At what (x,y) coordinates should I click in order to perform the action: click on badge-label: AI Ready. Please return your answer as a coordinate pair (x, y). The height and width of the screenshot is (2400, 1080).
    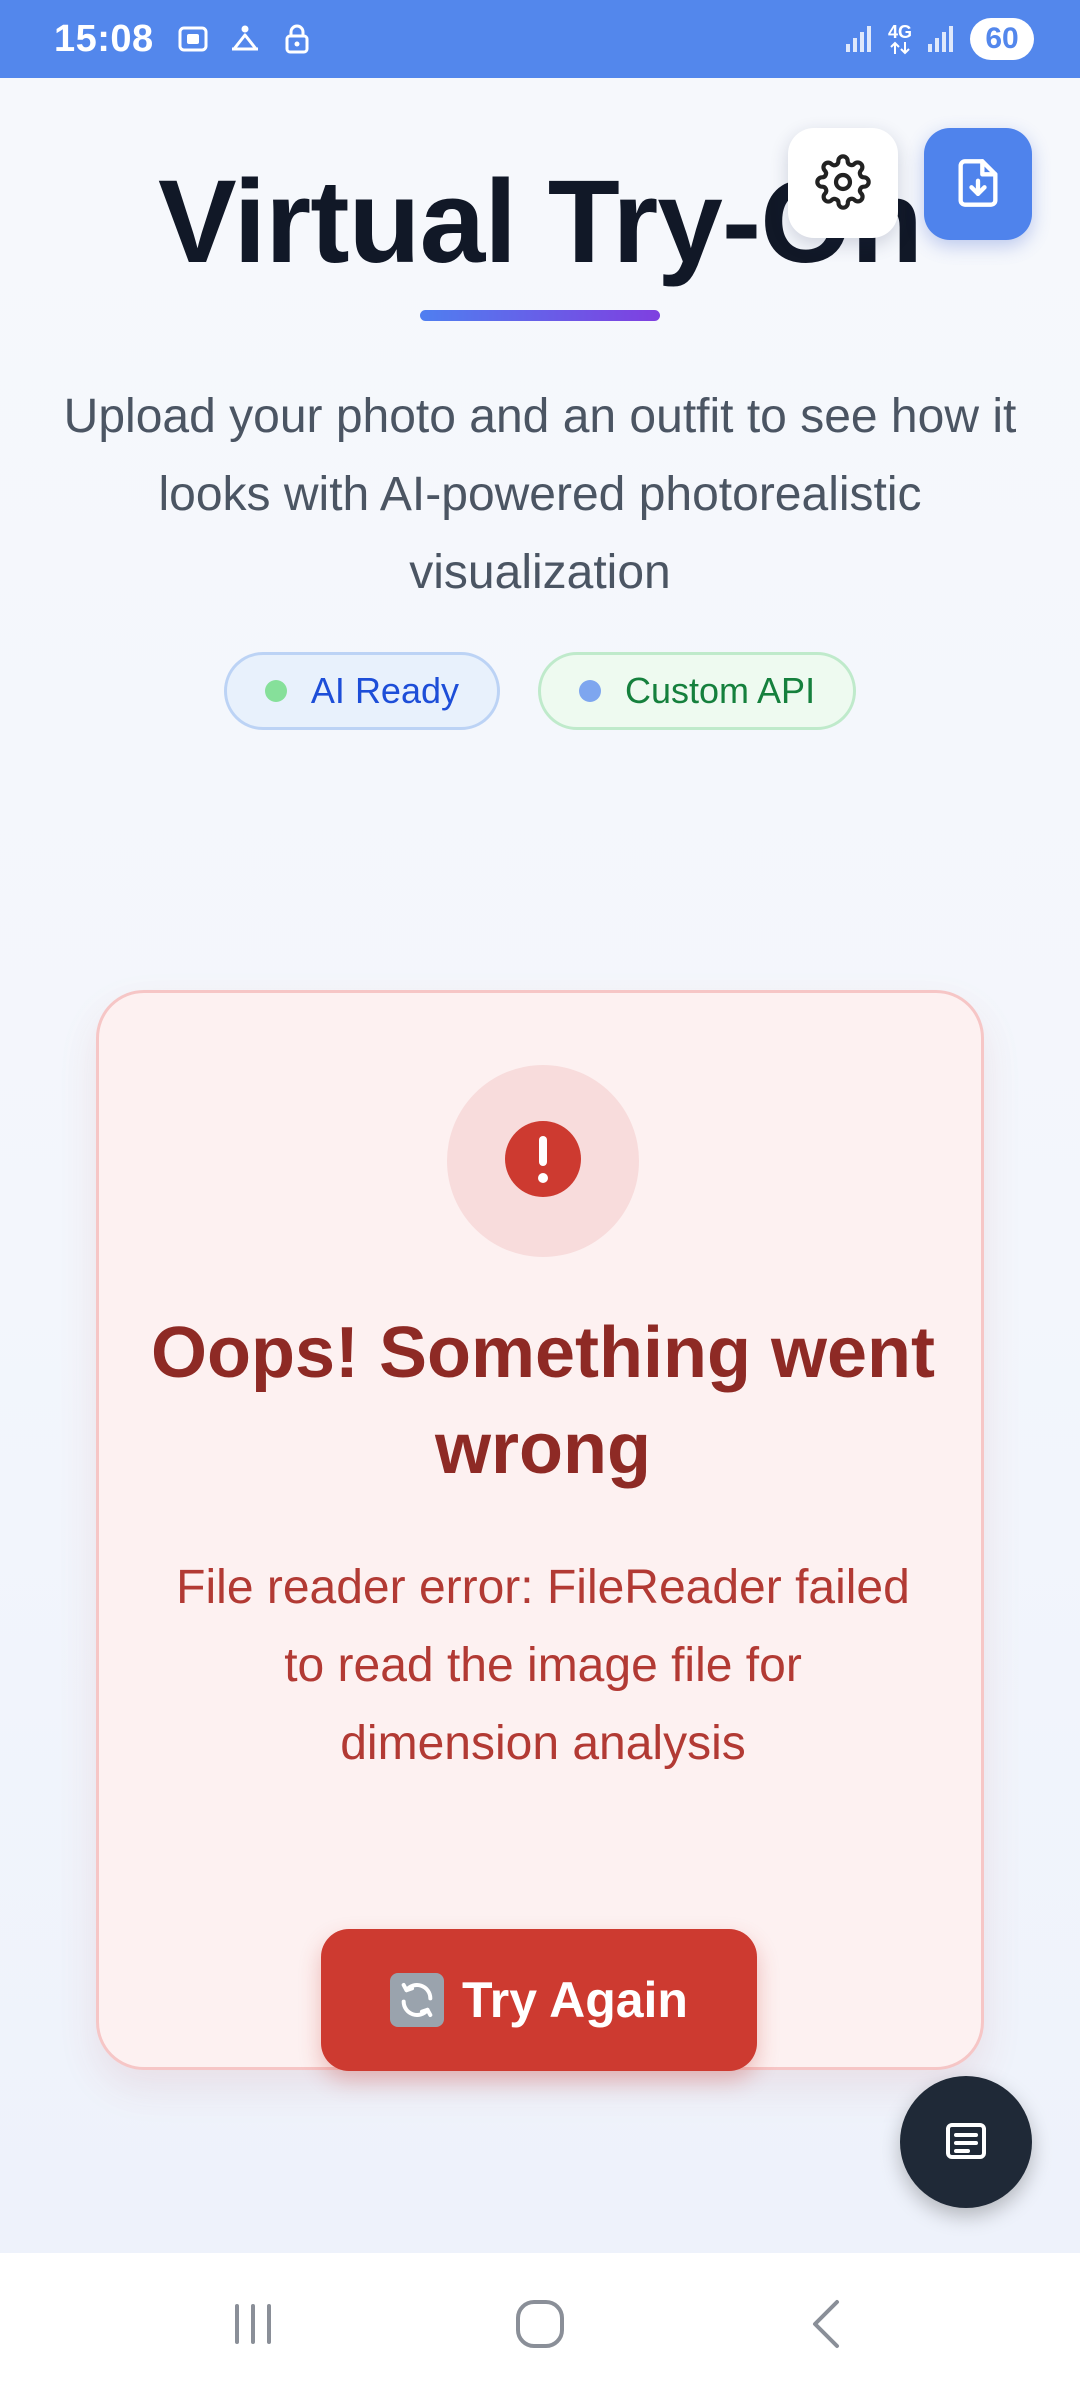
    Looking at the image, I should click on (384, 690).